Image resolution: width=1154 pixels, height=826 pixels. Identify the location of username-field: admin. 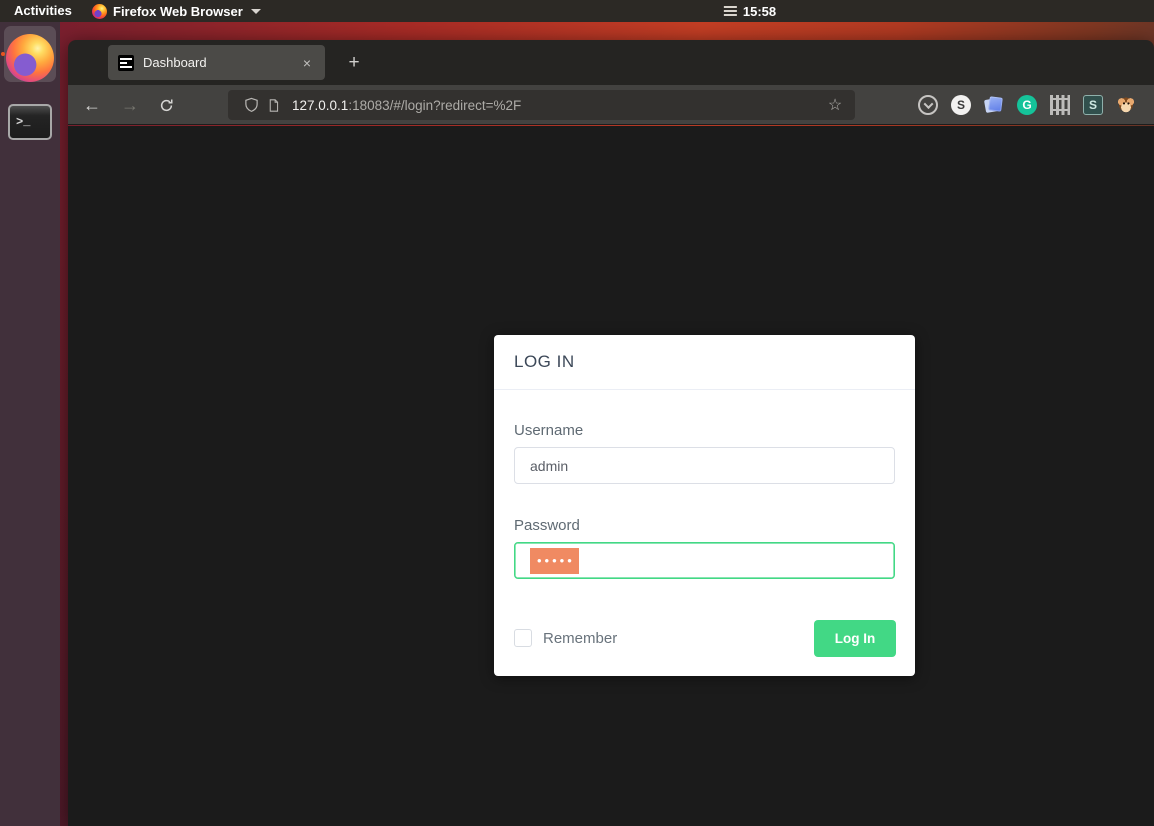
(704, 465).